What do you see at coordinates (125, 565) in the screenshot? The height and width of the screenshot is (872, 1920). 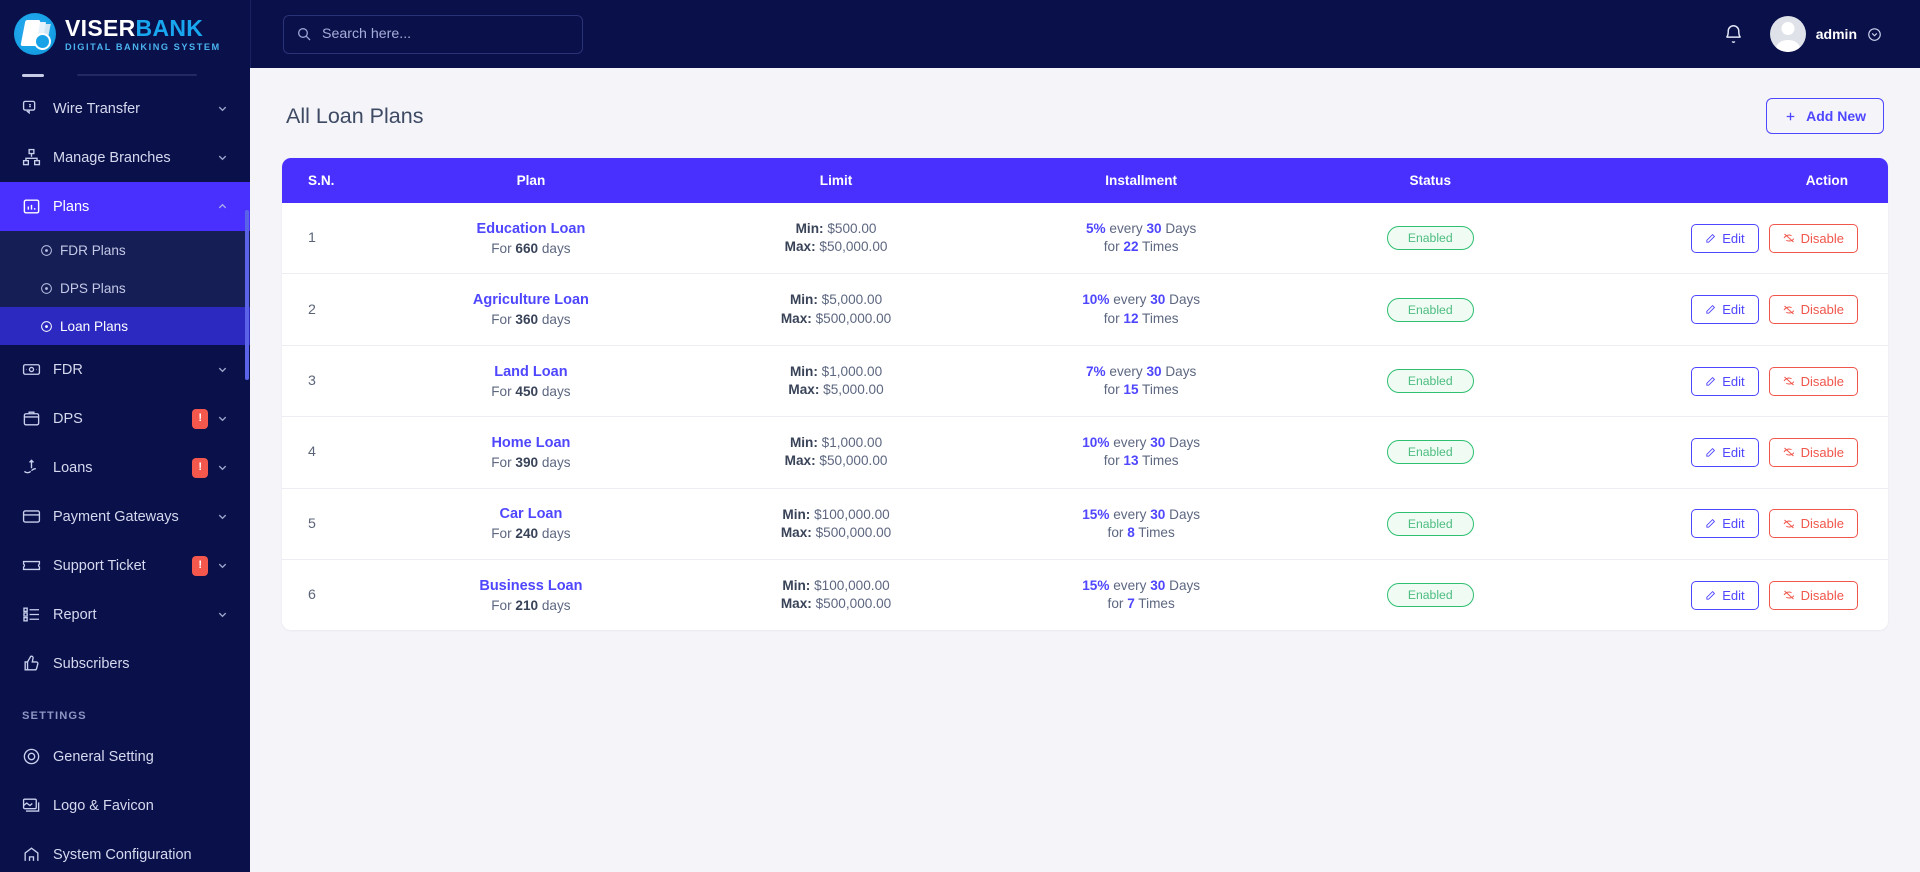 I see `sidebar-item-support-ticket: Support Ticket !` at bounding box center [125, 565].